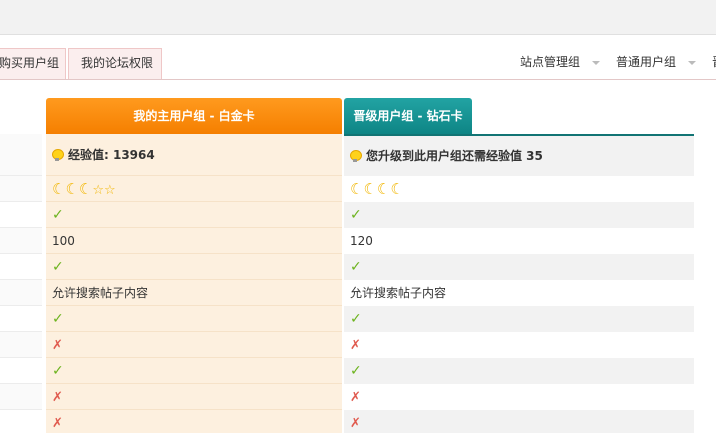 This screenshot has width=716, height=433. What do you see at coordinates (398, 293) in the screenshot?
I see `next-group-value: 允许搜索帖子内容` at bounding box center [398, 293].